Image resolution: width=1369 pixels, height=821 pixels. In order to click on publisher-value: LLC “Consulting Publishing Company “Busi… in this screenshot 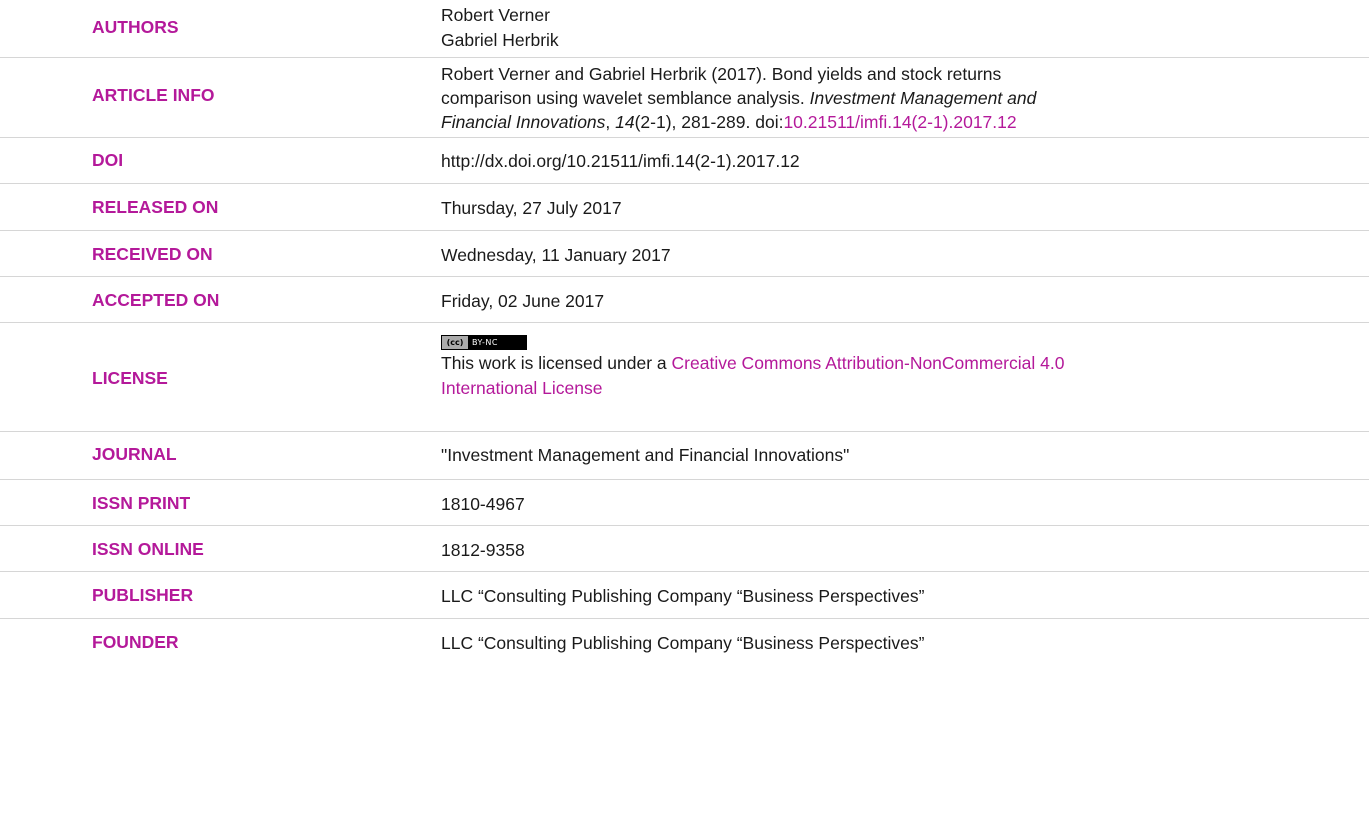, I will do `click(683, 596)`.